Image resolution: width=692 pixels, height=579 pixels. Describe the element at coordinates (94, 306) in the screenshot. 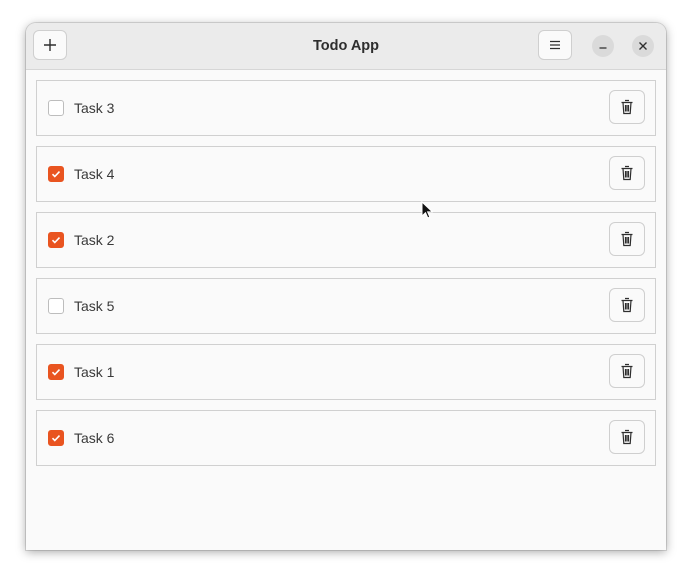

I see `task-label: Task 5` at that location.